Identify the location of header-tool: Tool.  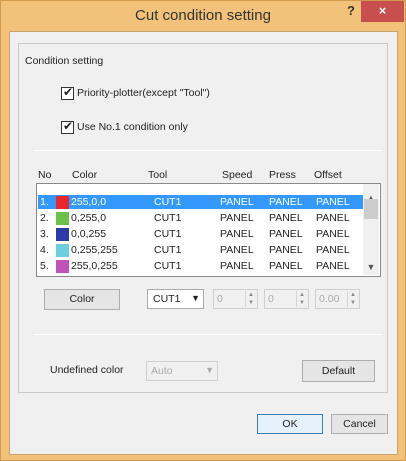
(158, 175).